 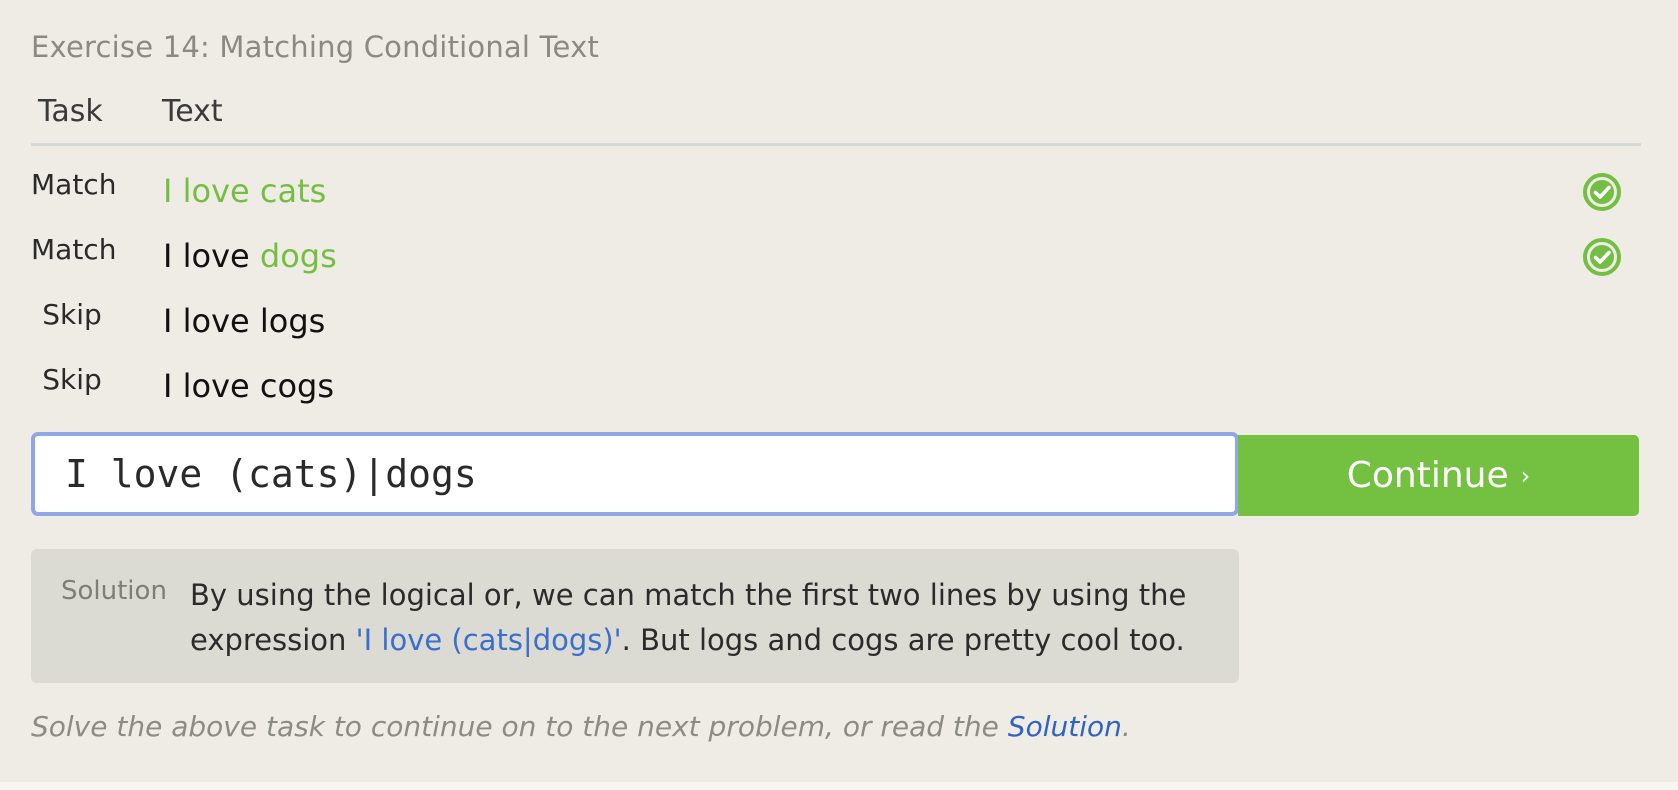 I want to click on row-text-plain: I love cogs, so click(x=249, y=386).